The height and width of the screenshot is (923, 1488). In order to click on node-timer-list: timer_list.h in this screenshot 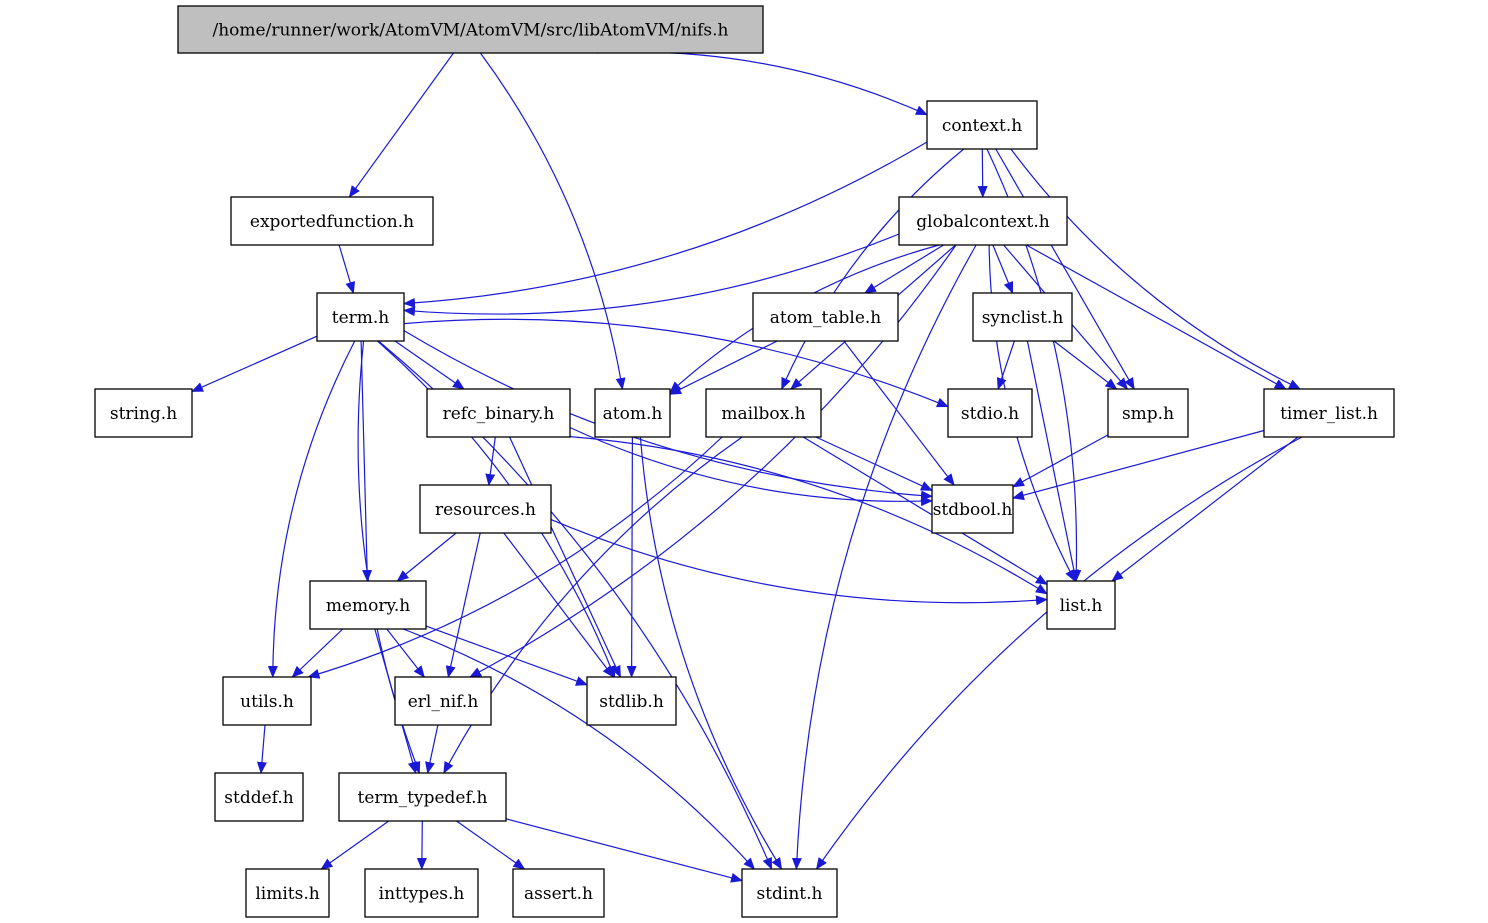, I will do `click(1329, 413)`.